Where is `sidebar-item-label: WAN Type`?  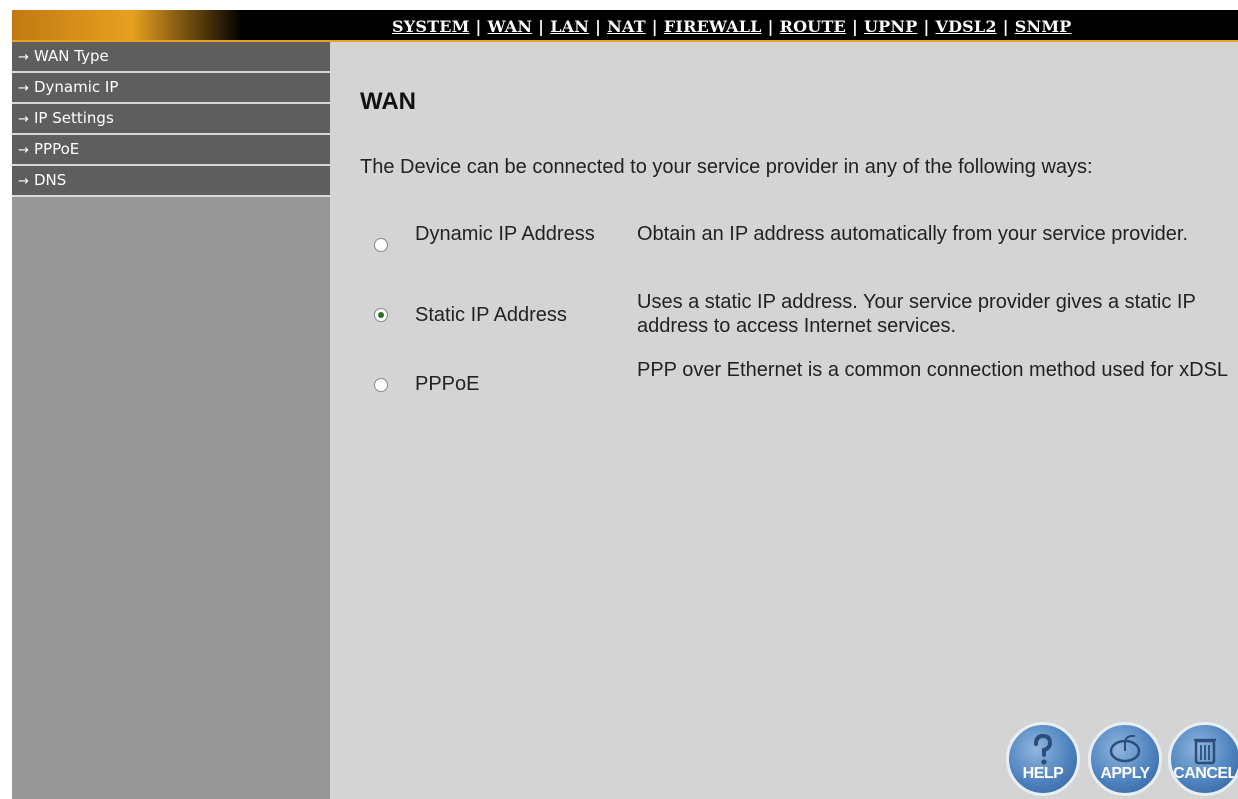
sidebar-item-label: WAN Type is located at coordinates (71, 56).